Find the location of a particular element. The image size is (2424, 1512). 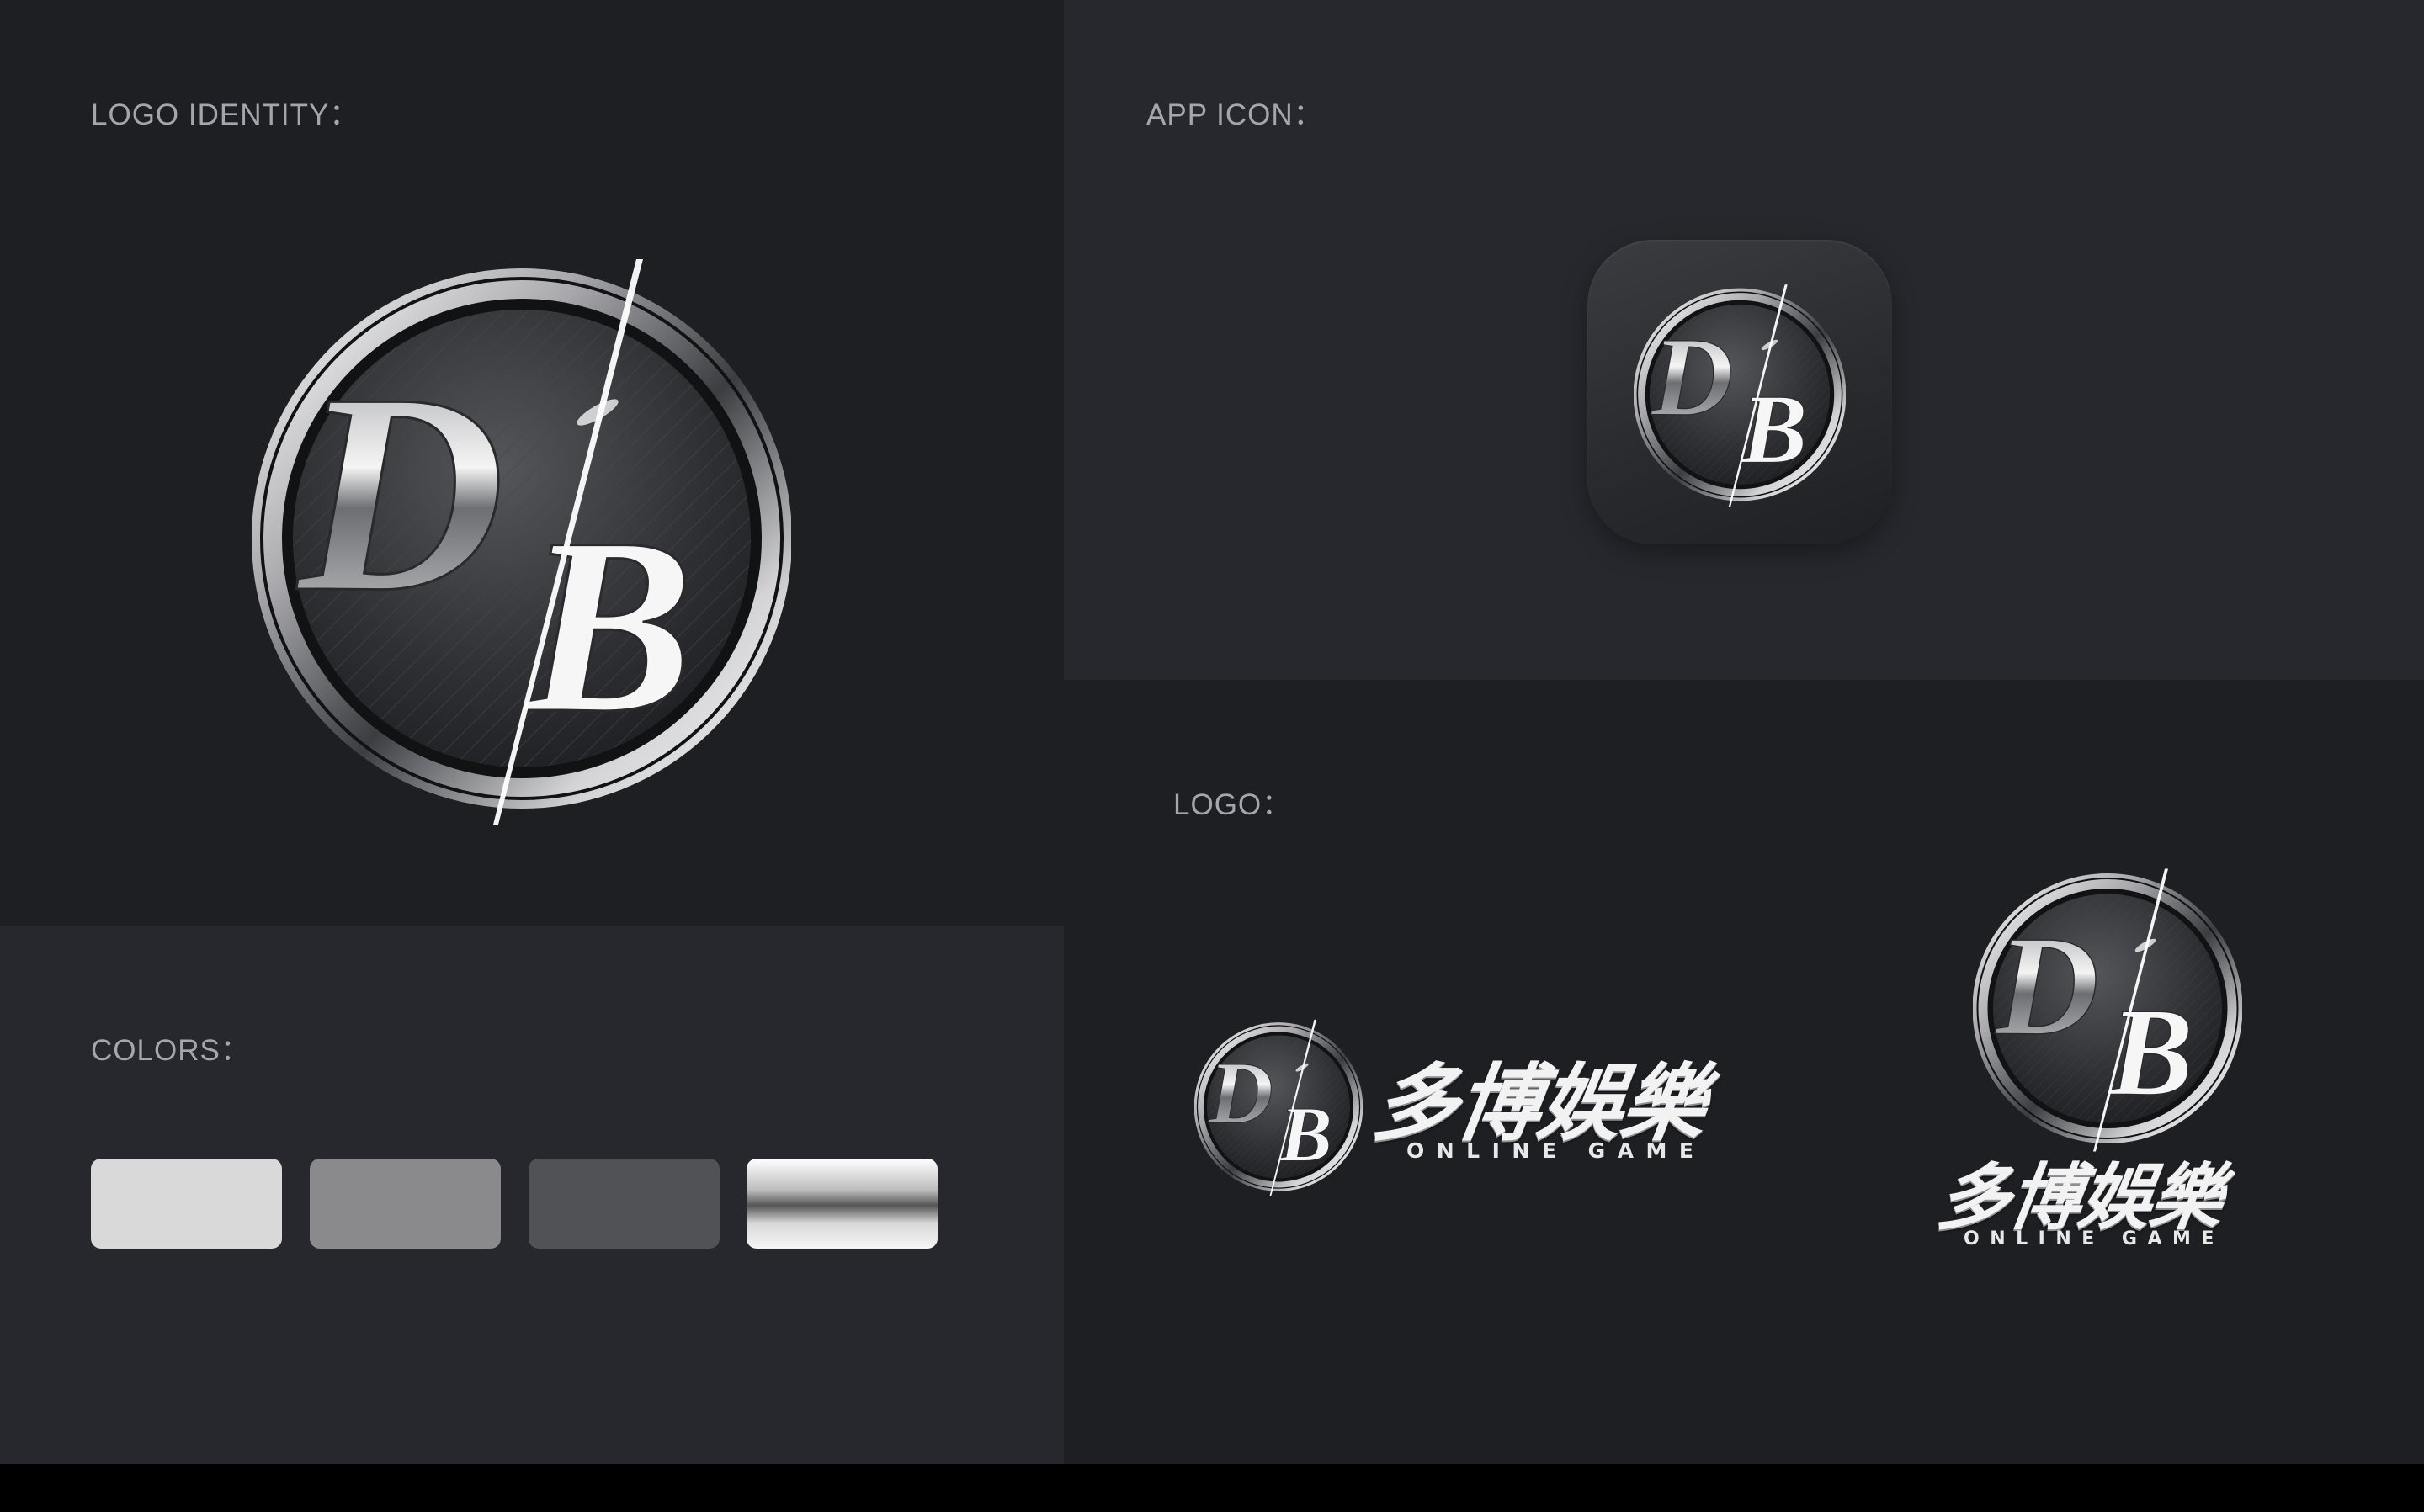

db-emblem-app: DB is located at coordinates (1740, 394).